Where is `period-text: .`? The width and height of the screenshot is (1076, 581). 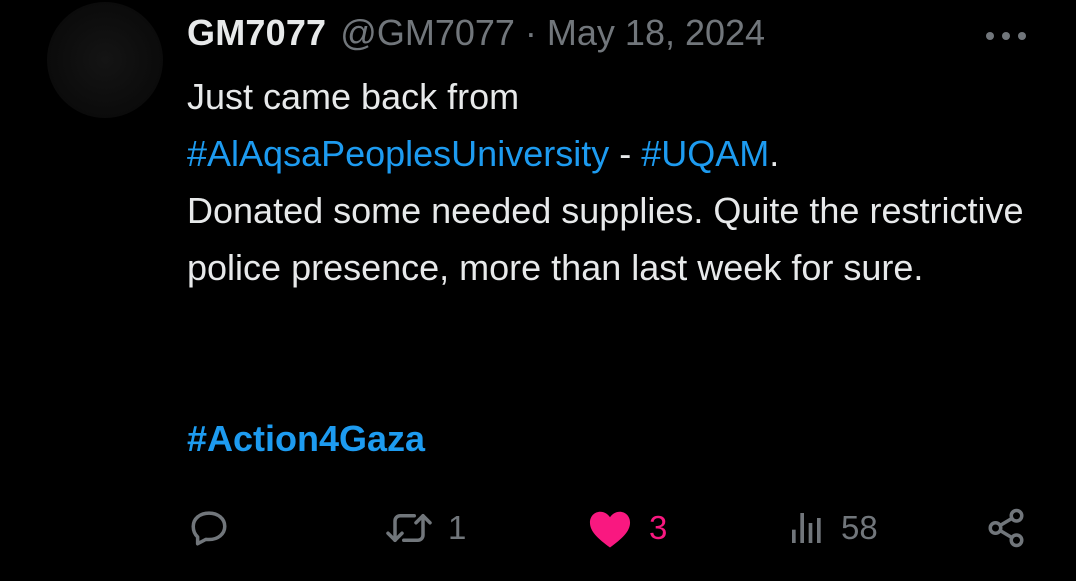 period-text: . is located at coordinates (774, 153).